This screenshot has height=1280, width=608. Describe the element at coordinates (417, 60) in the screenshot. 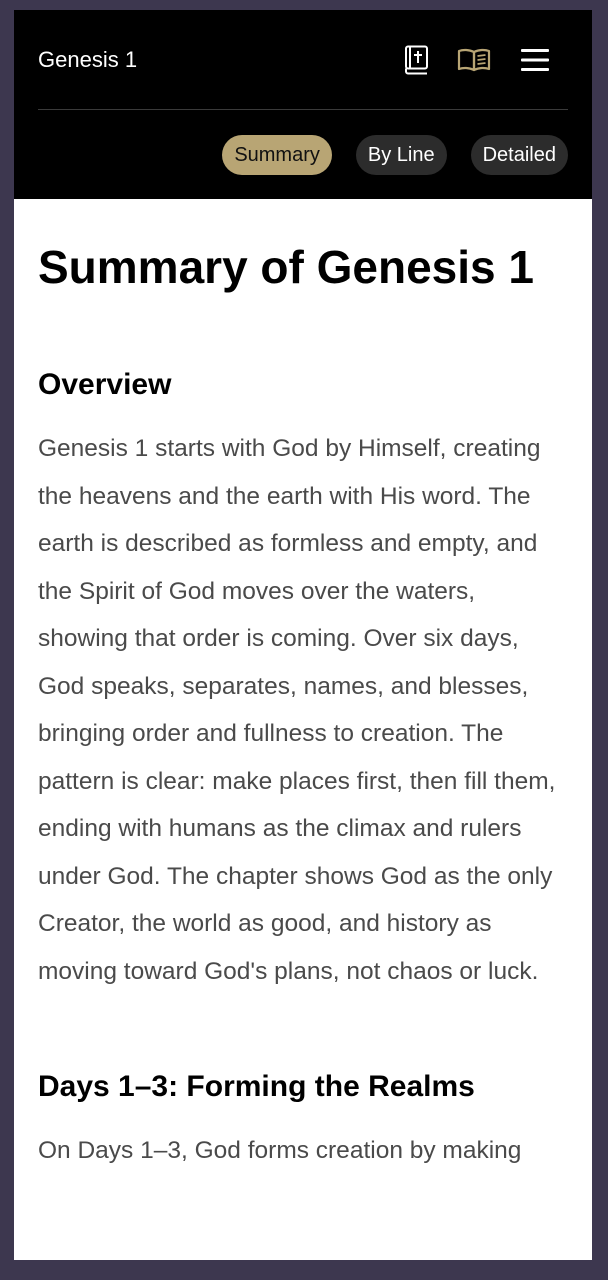

I see `bible-icon` at that location.